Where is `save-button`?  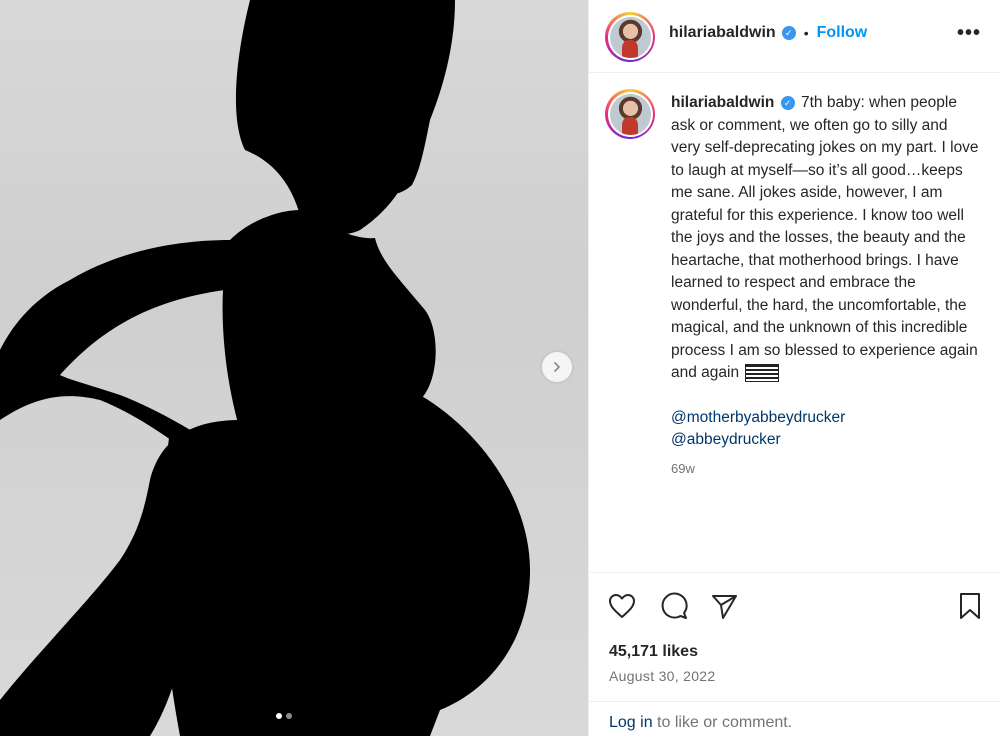
save-button is located at coordinates (970, 606).